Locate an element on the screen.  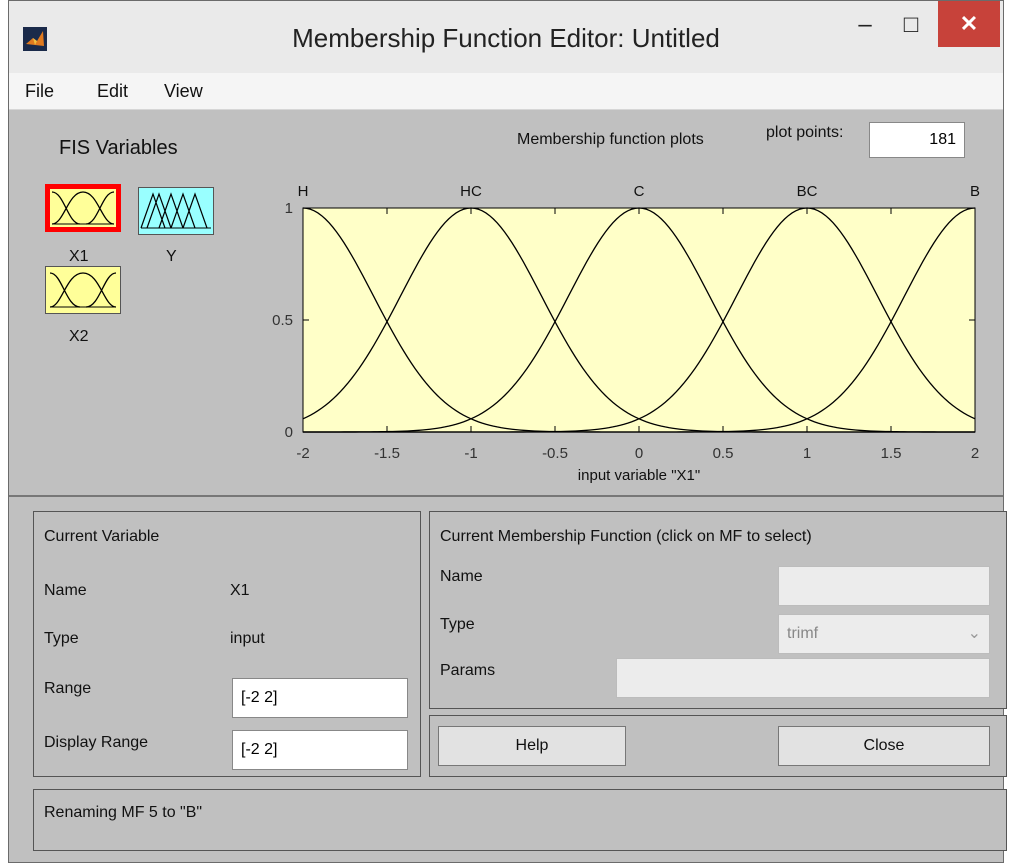
plot-title: Membership function plots is located at coordinates (610, 139).